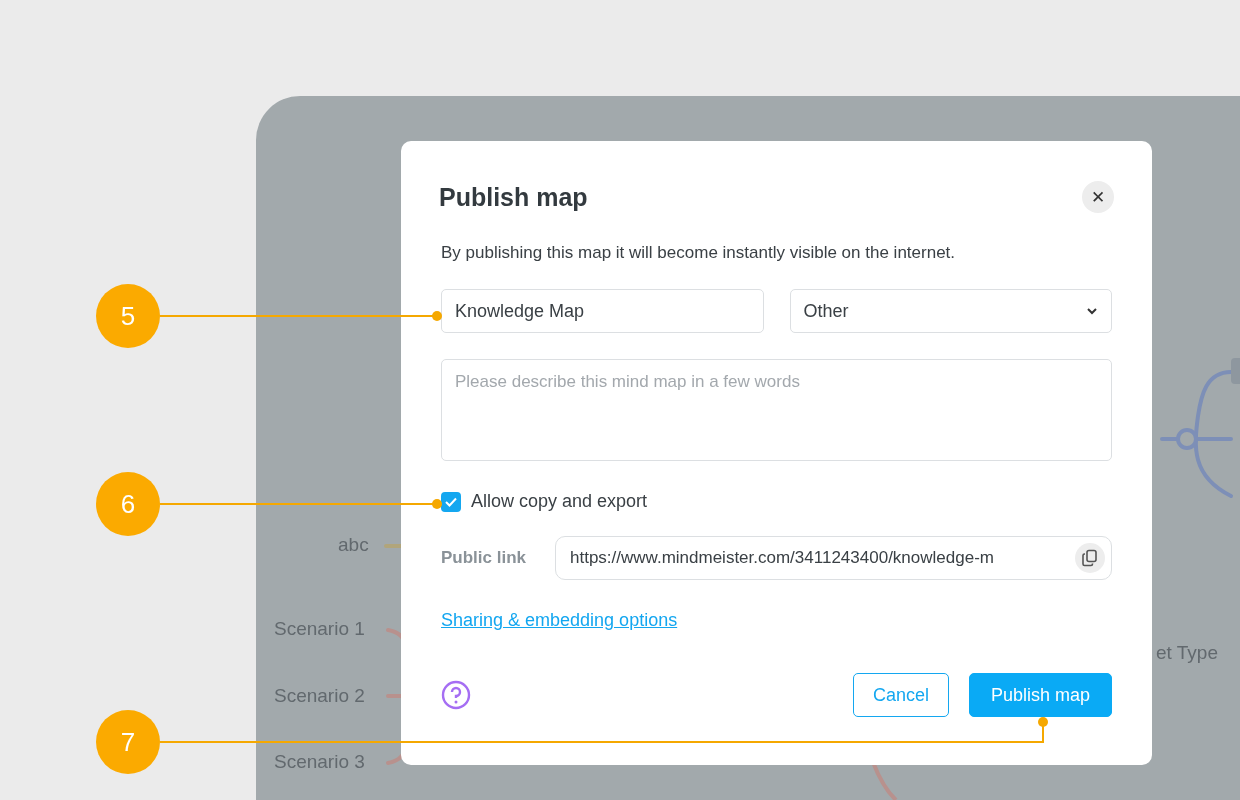 The image size is (1240, 800). Describe the element at coordinates (128, 504) in the screenshot. I see `callout-number-badge: 6` at that location.